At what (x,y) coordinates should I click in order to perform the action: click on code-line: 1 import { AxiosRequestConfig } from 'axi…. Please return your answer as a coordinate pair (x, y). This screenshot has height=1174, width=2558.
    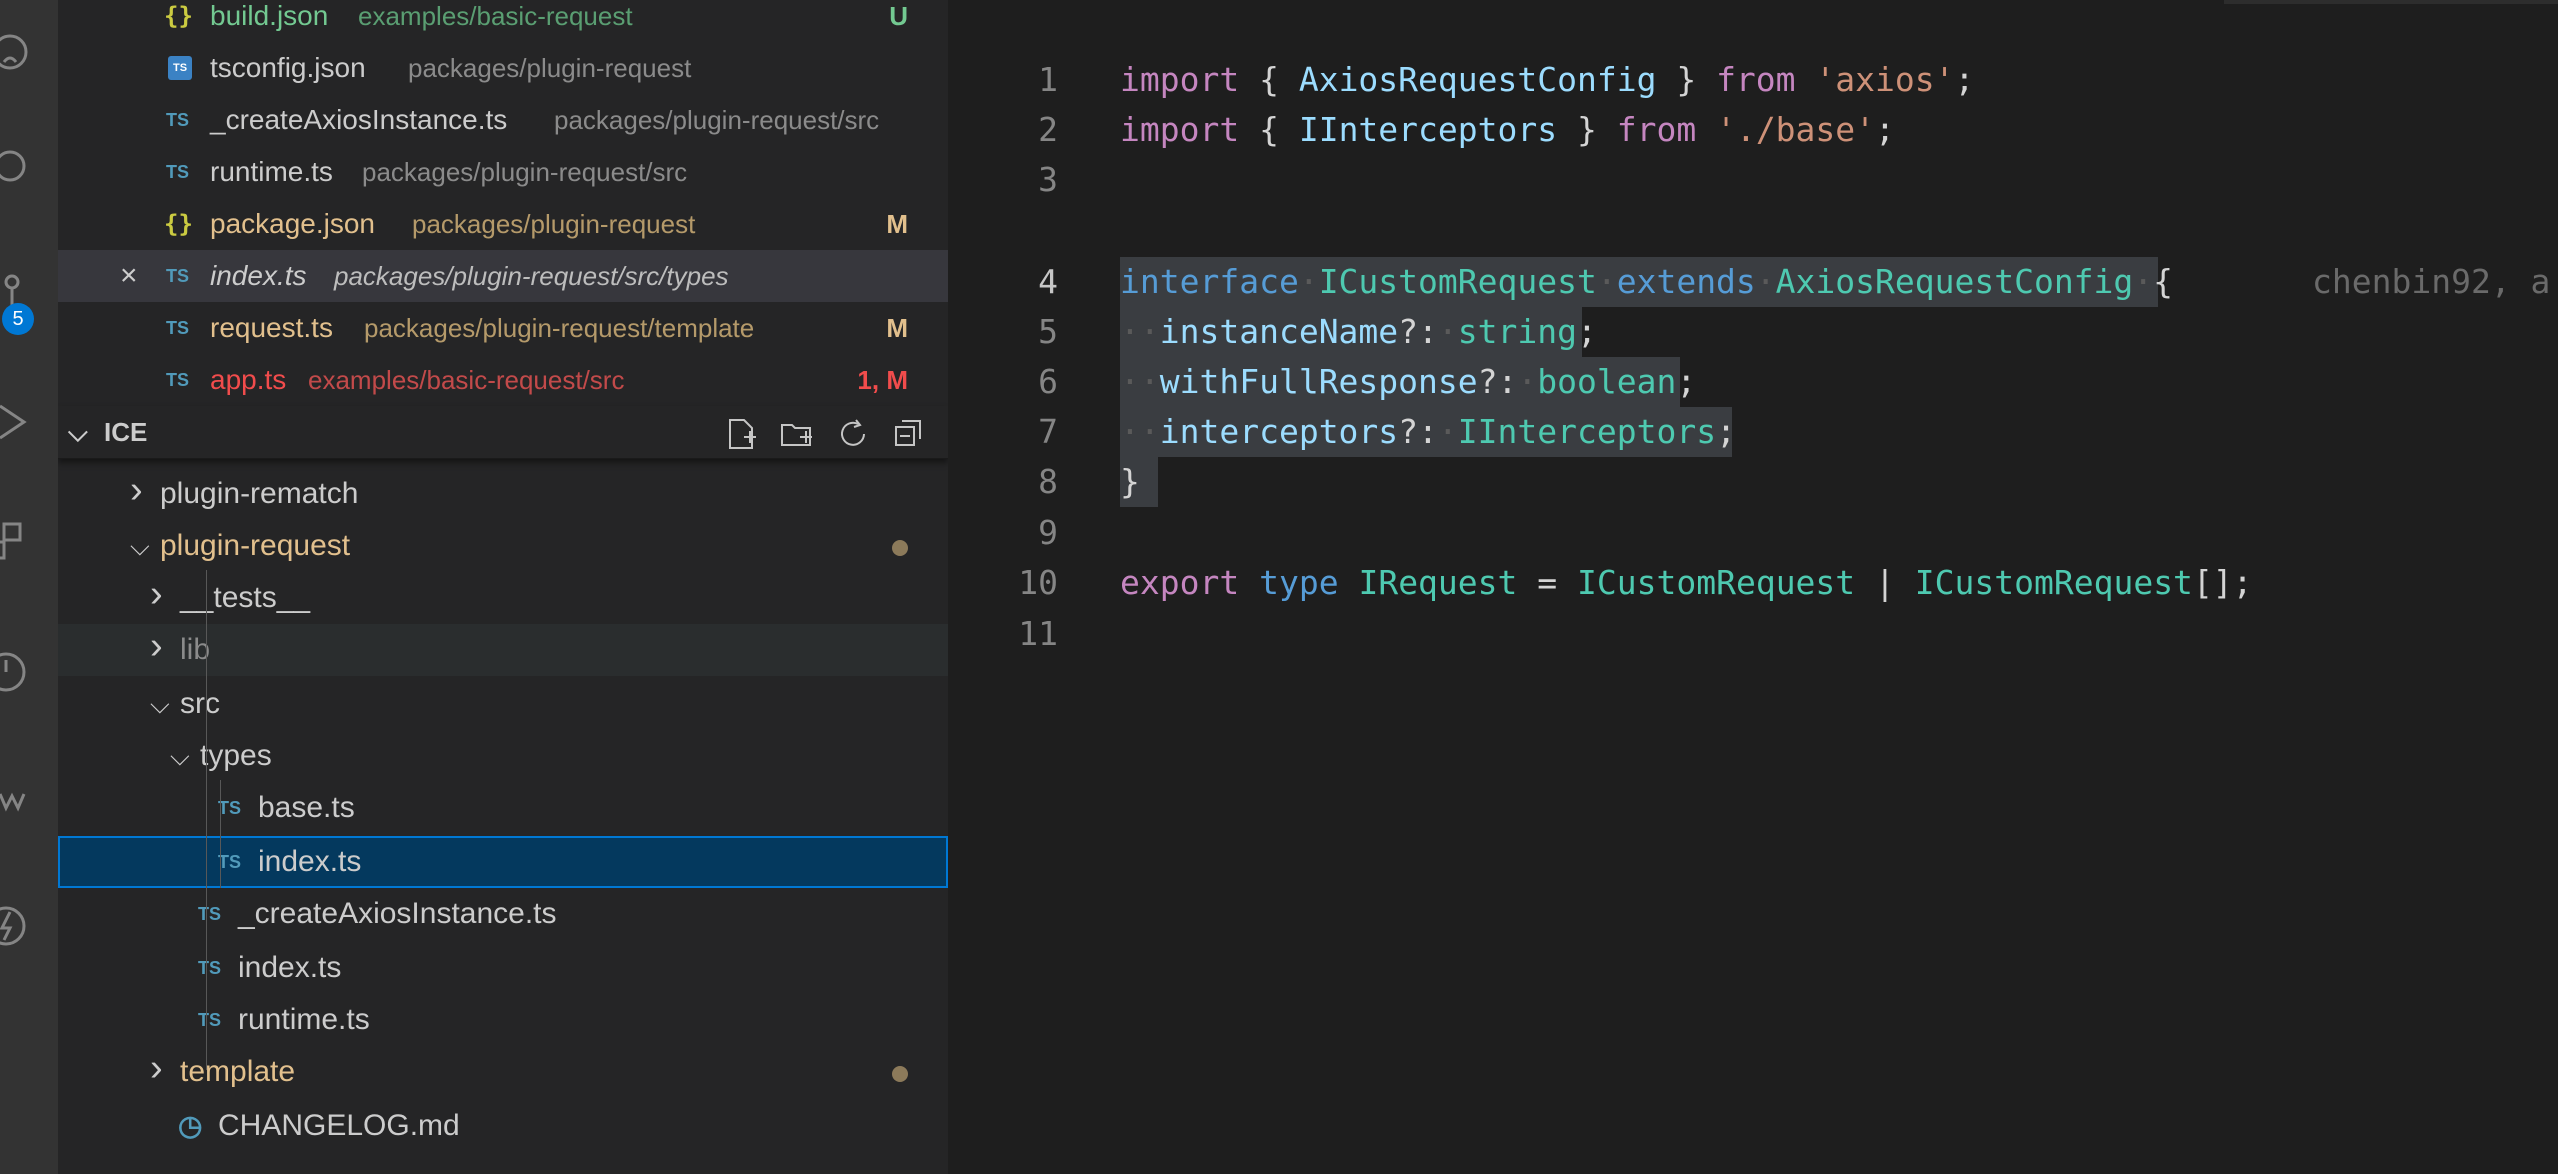
    Looking at the image, I should click on (1753, 80).